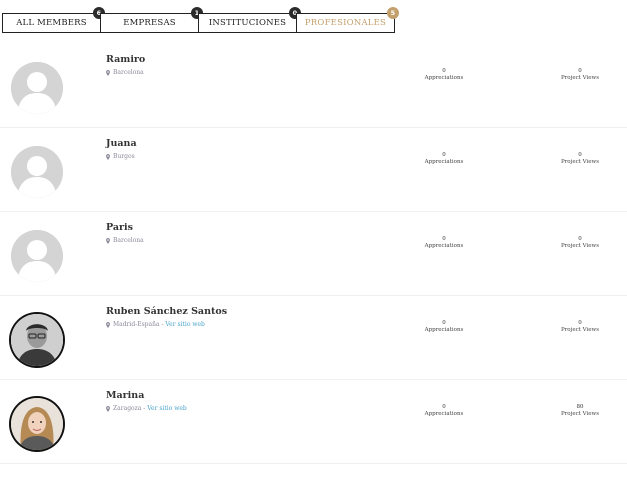 Image resolution: width=627 pixels, height=478 pixels. I want to click on member-name: Paris, so click(119, 227).